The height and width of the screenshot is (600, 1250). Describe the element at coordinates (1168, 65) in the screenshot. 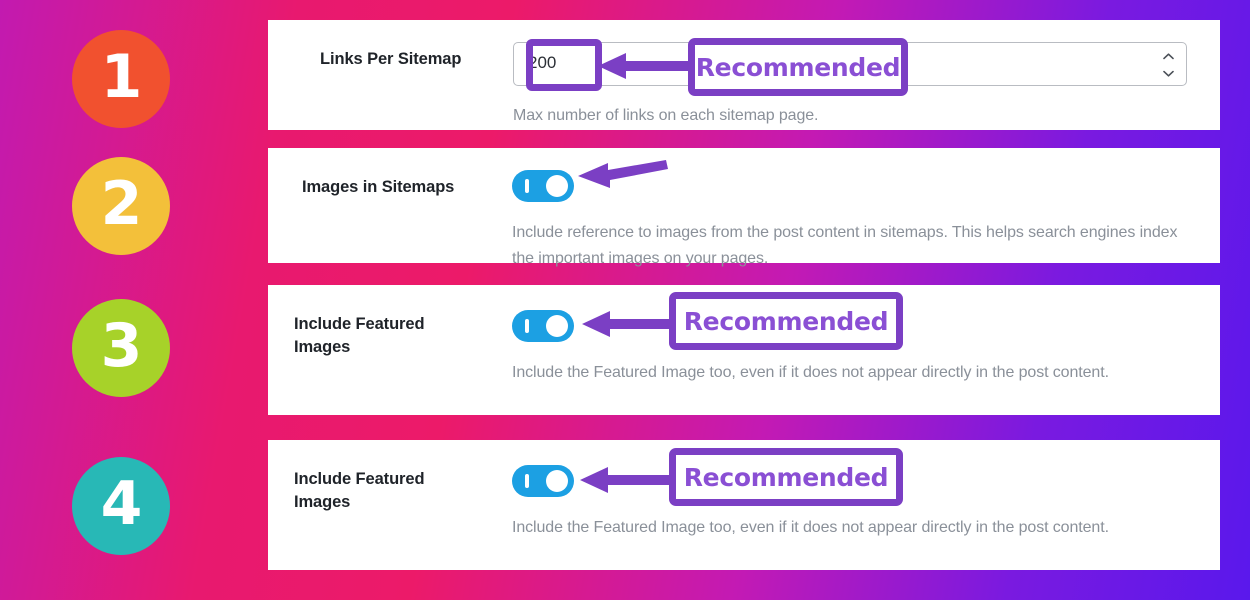

I see `number-stepper` at that location.